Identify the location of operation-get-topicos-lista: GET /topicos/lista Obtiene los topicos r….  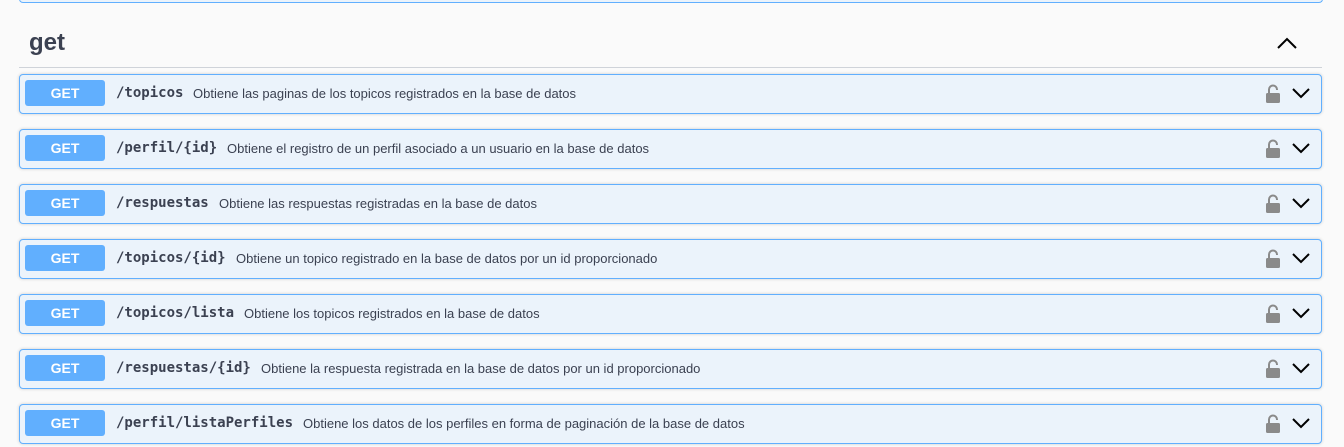
(670, 314).